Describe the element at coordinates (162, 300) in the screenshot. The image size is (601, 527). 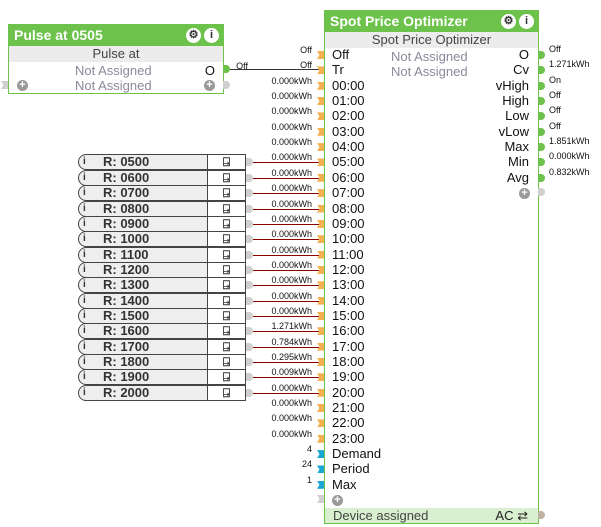
I see `reader-block: i R: 1400 ⍈` at that location.